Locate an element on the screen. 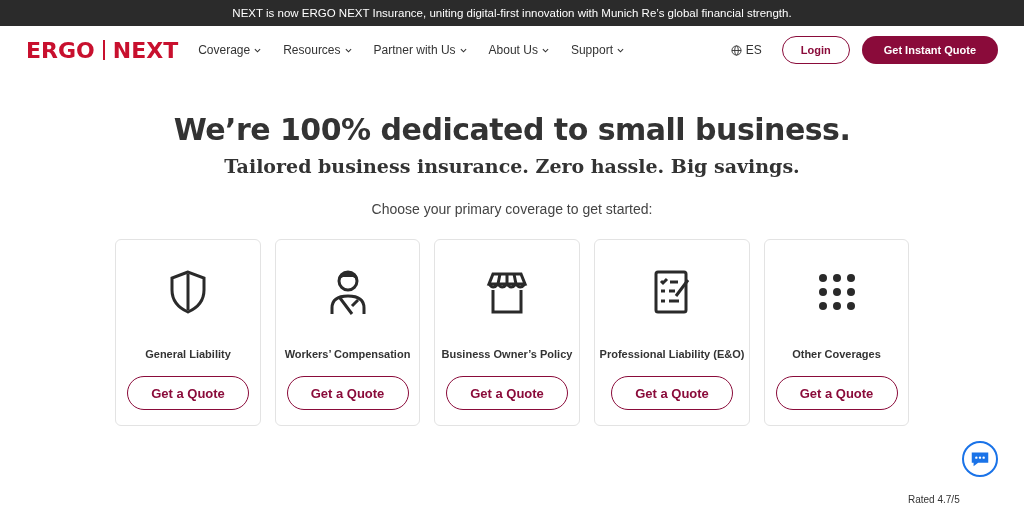  logo: ERGO NEXT is located at coordinates (102, 50).